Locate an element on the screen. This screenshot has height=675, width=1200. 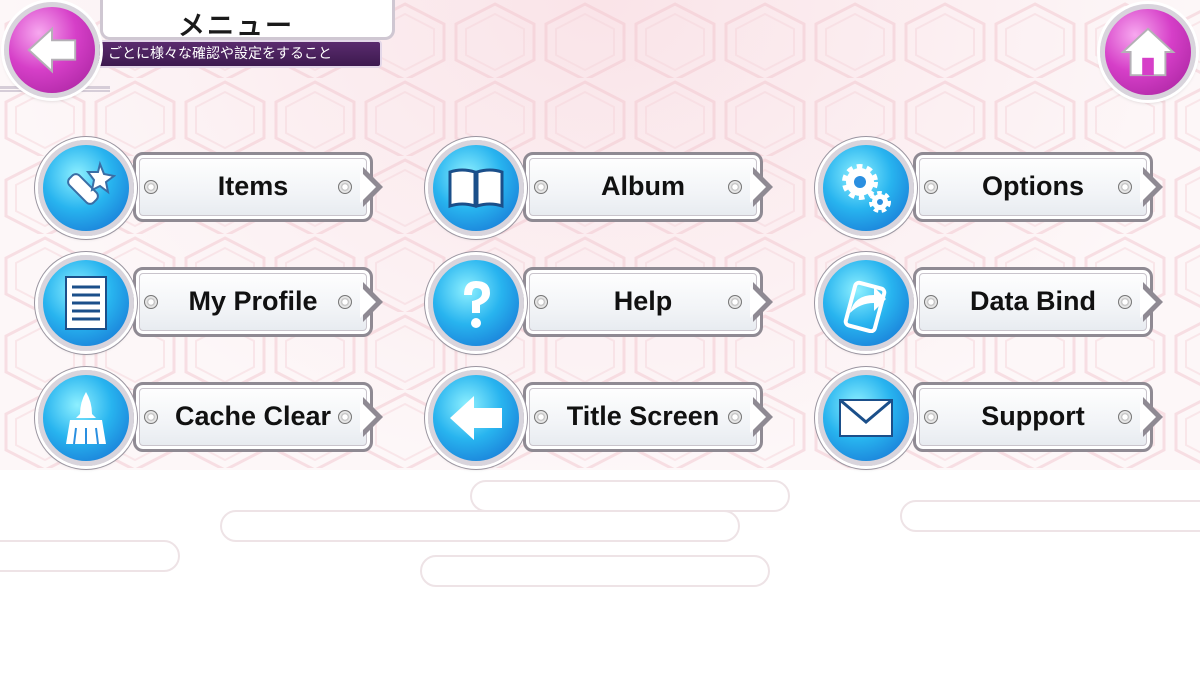
menu-label: My Profile is located at coordinates (253, 301).